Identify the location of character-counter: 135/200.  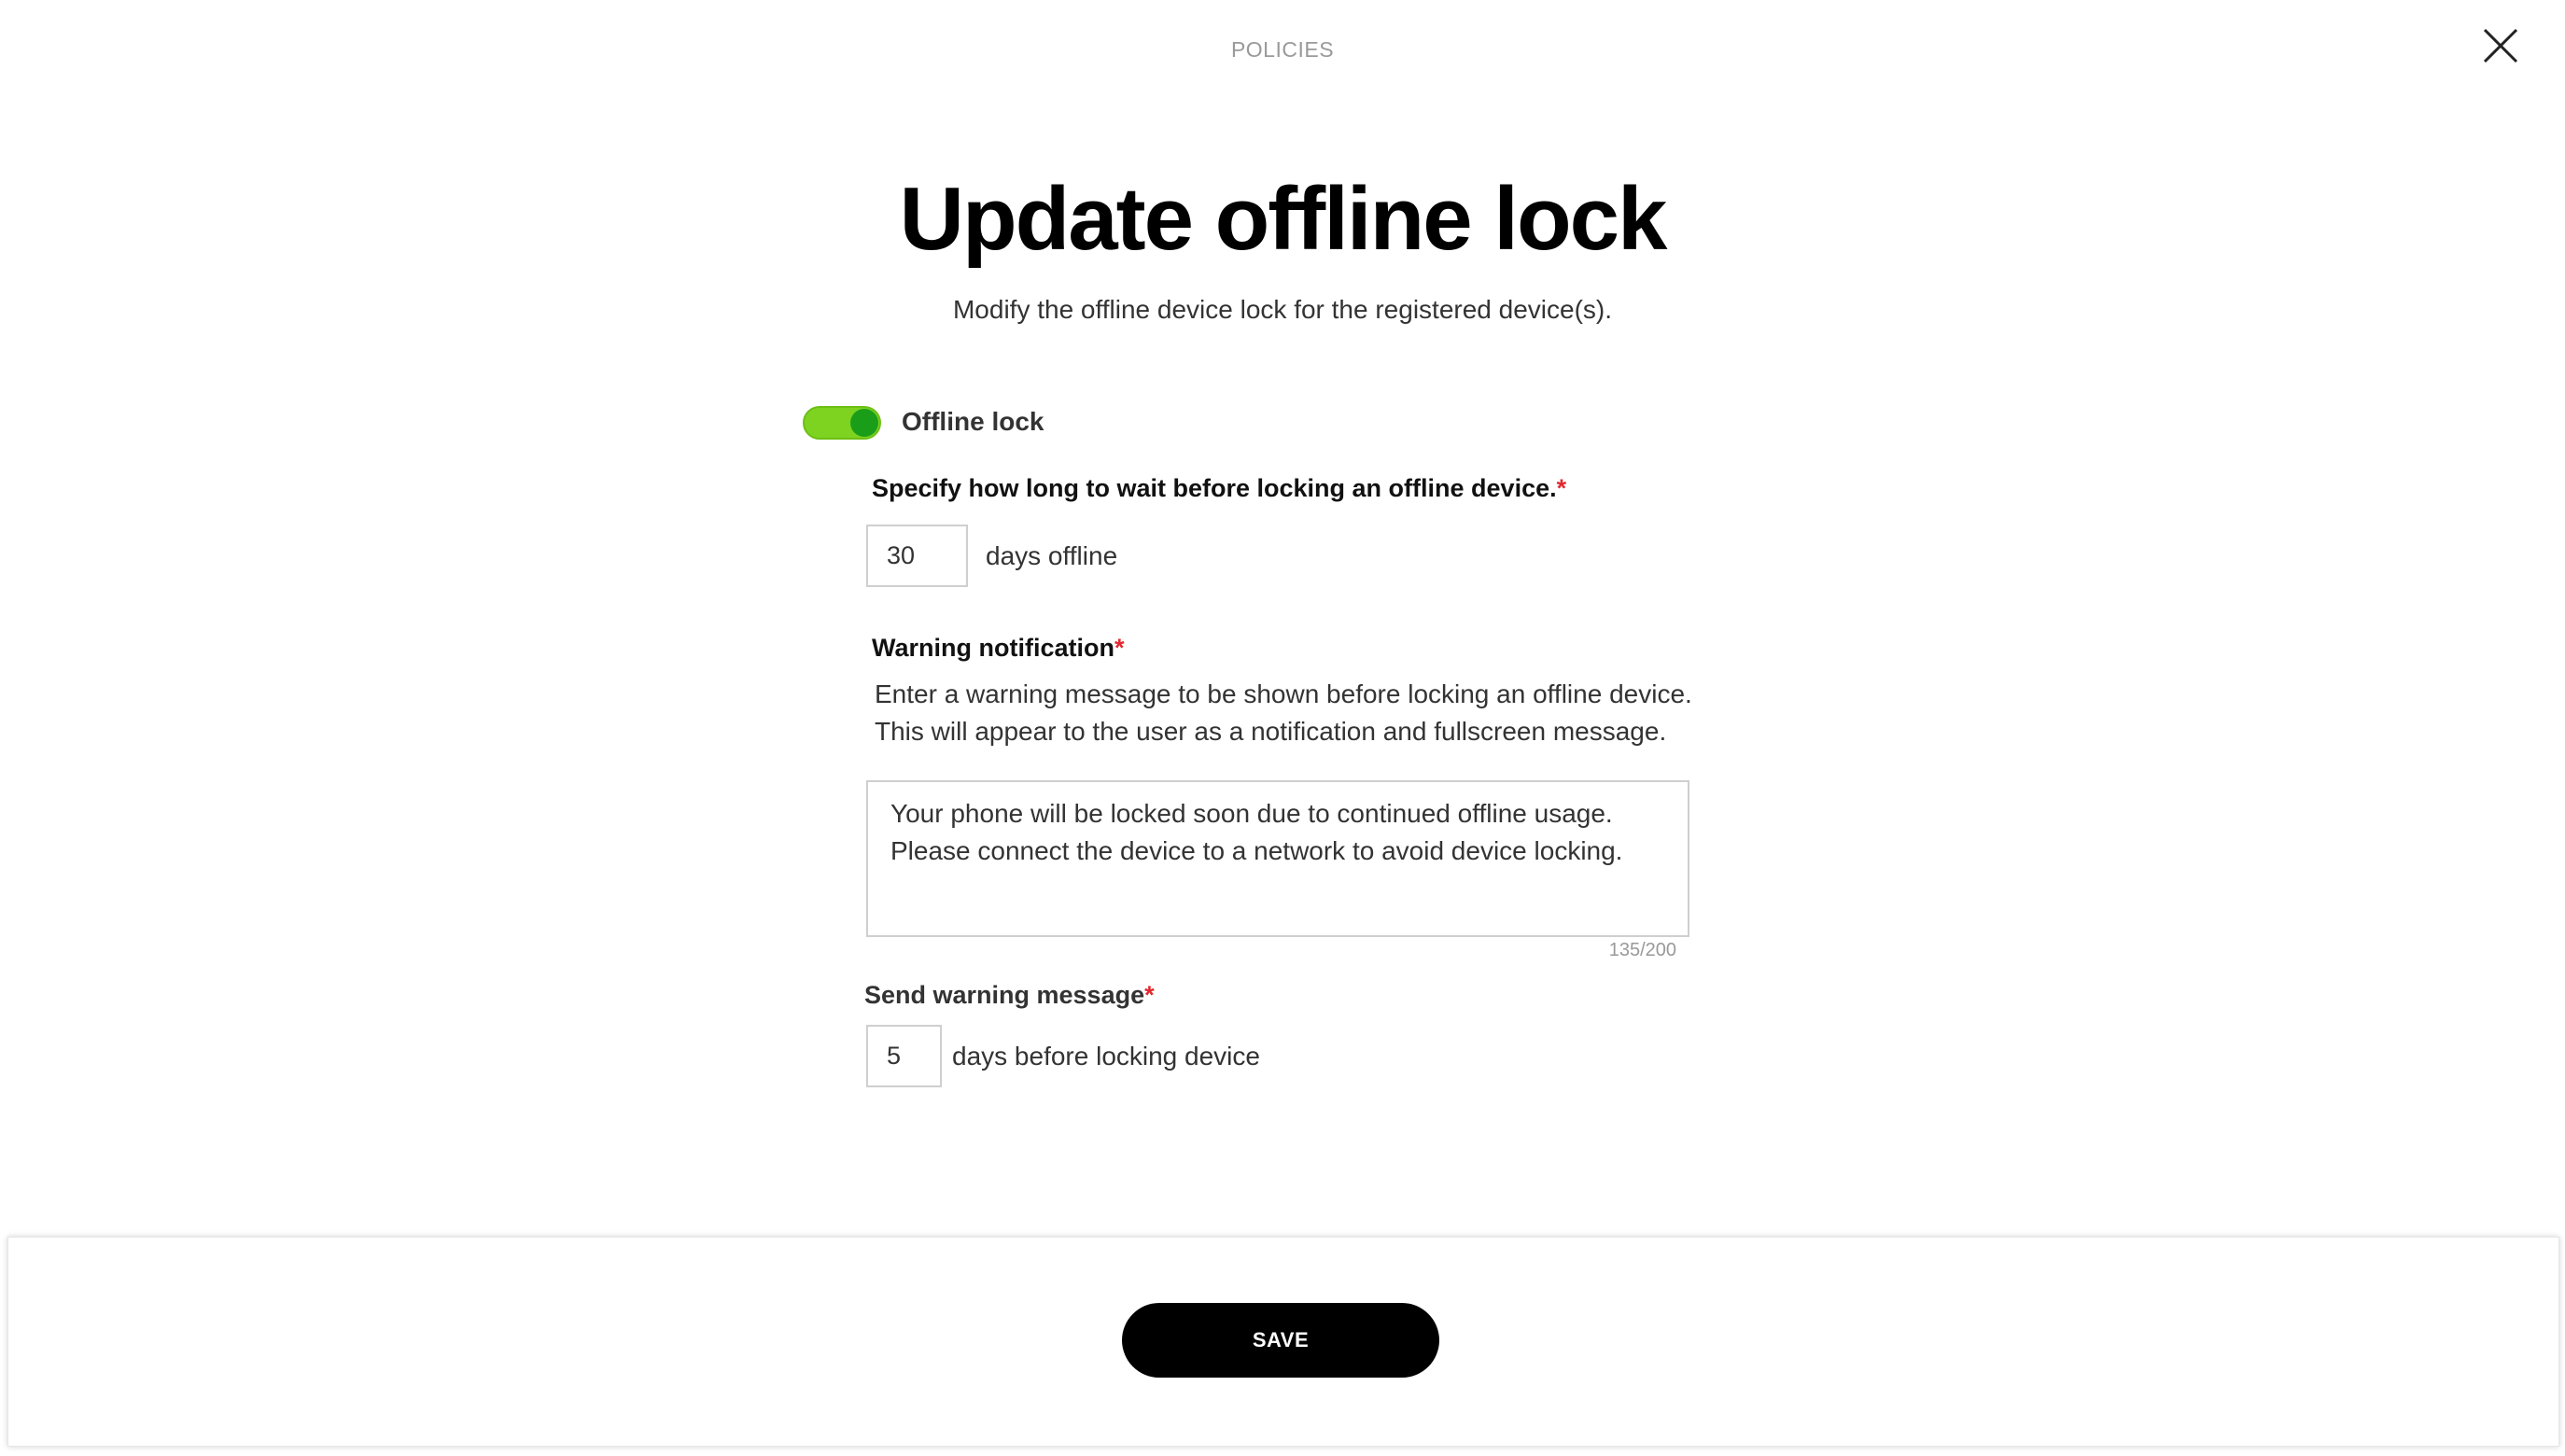
(1642, 950).